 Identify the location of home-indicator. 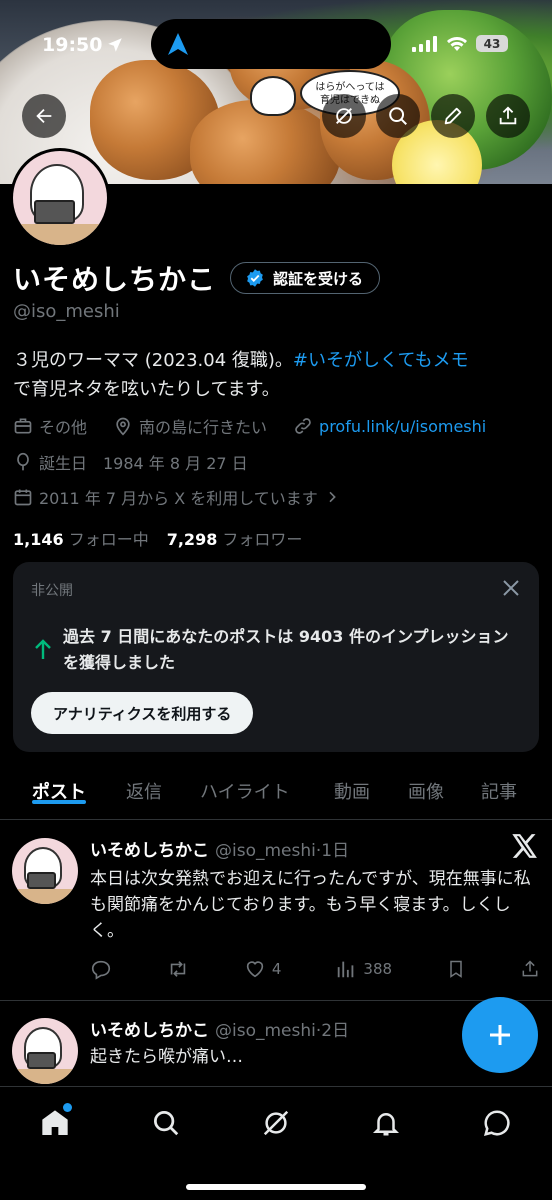
(276, 1187).